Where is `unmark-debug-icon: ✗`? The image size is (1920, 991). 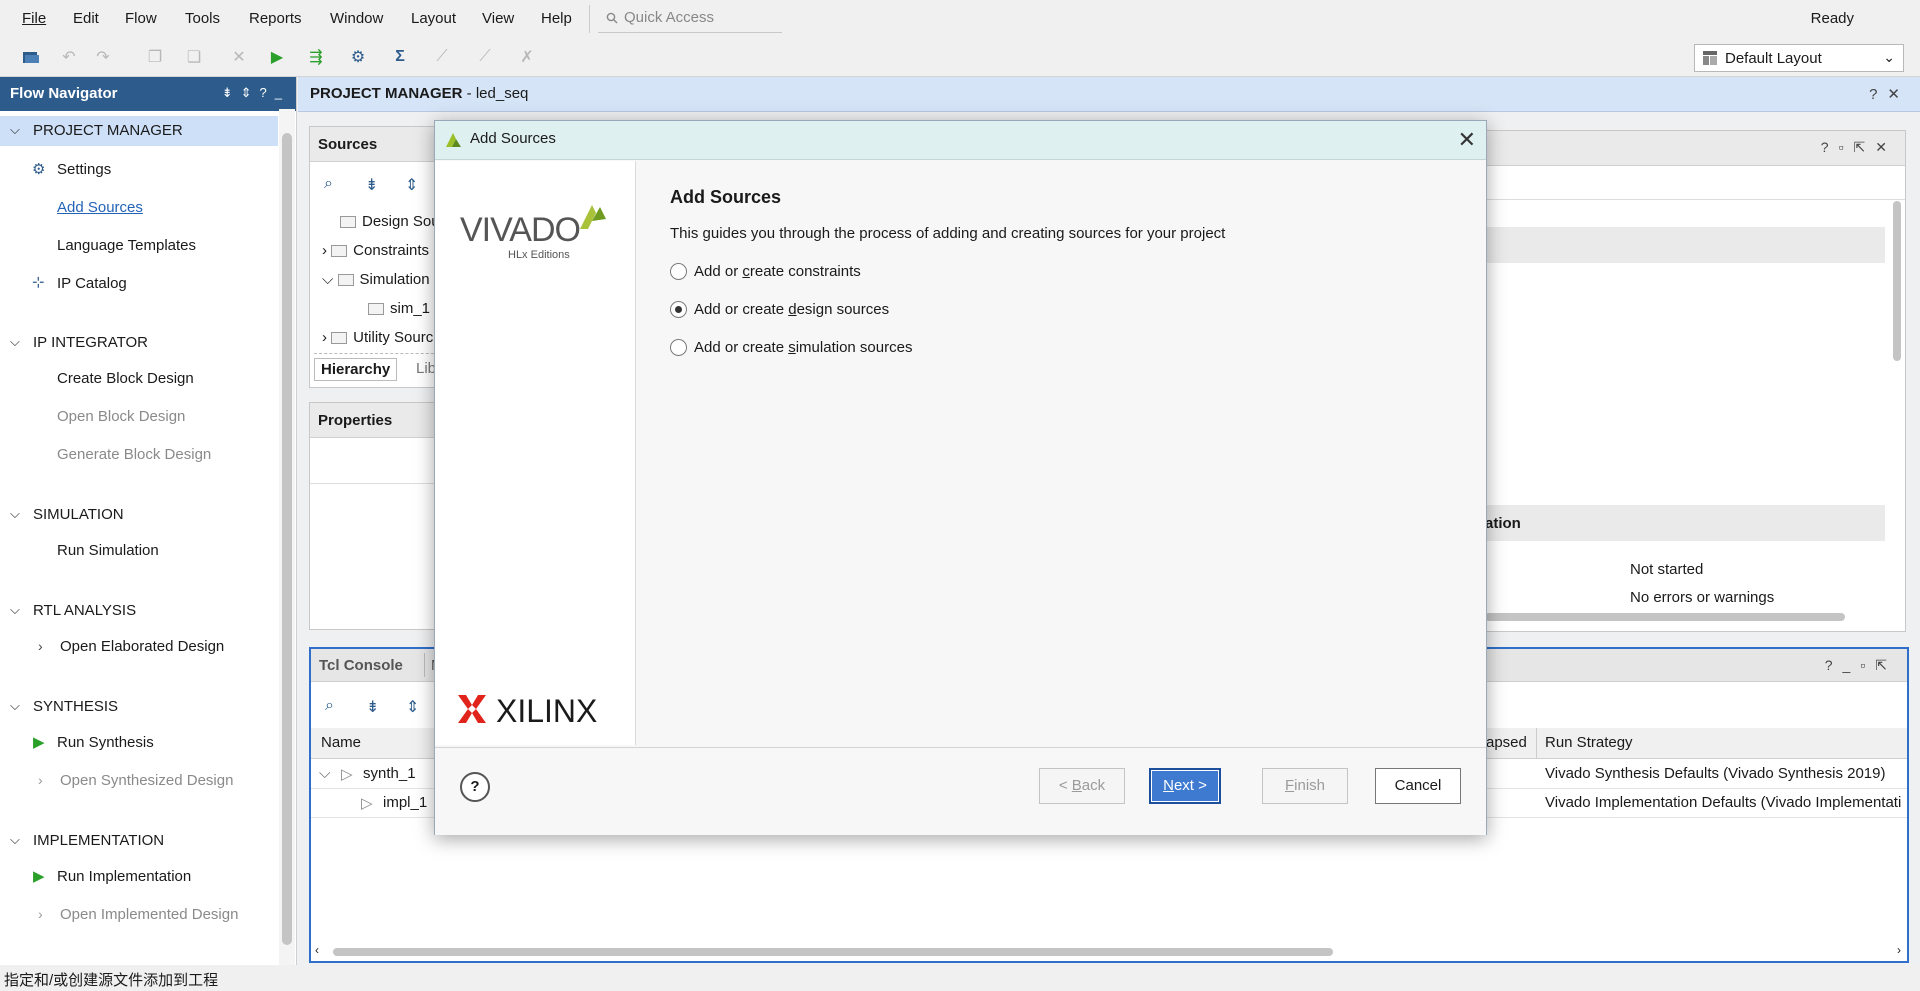 unmark-debug-icon: ✗ is located at coordinates (527, 57).